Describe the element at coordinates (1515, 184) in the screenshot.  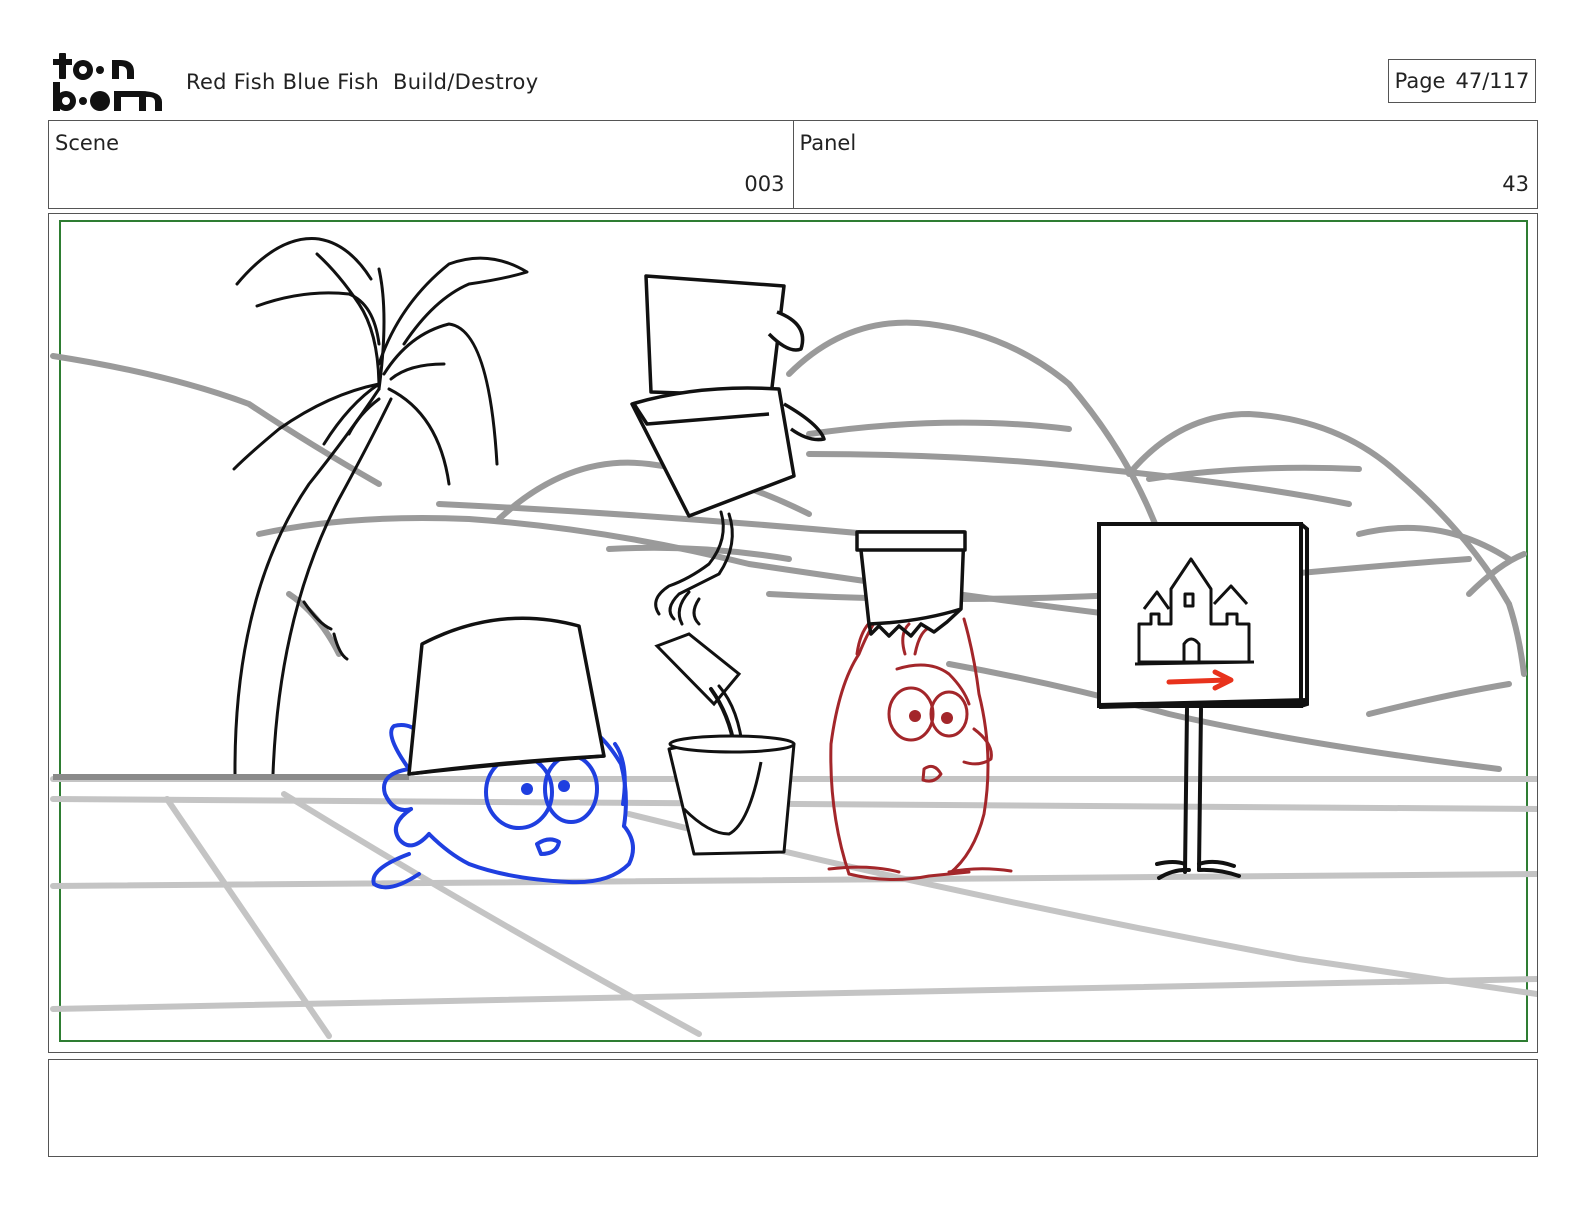
I see `panel-number: 43` at that location.